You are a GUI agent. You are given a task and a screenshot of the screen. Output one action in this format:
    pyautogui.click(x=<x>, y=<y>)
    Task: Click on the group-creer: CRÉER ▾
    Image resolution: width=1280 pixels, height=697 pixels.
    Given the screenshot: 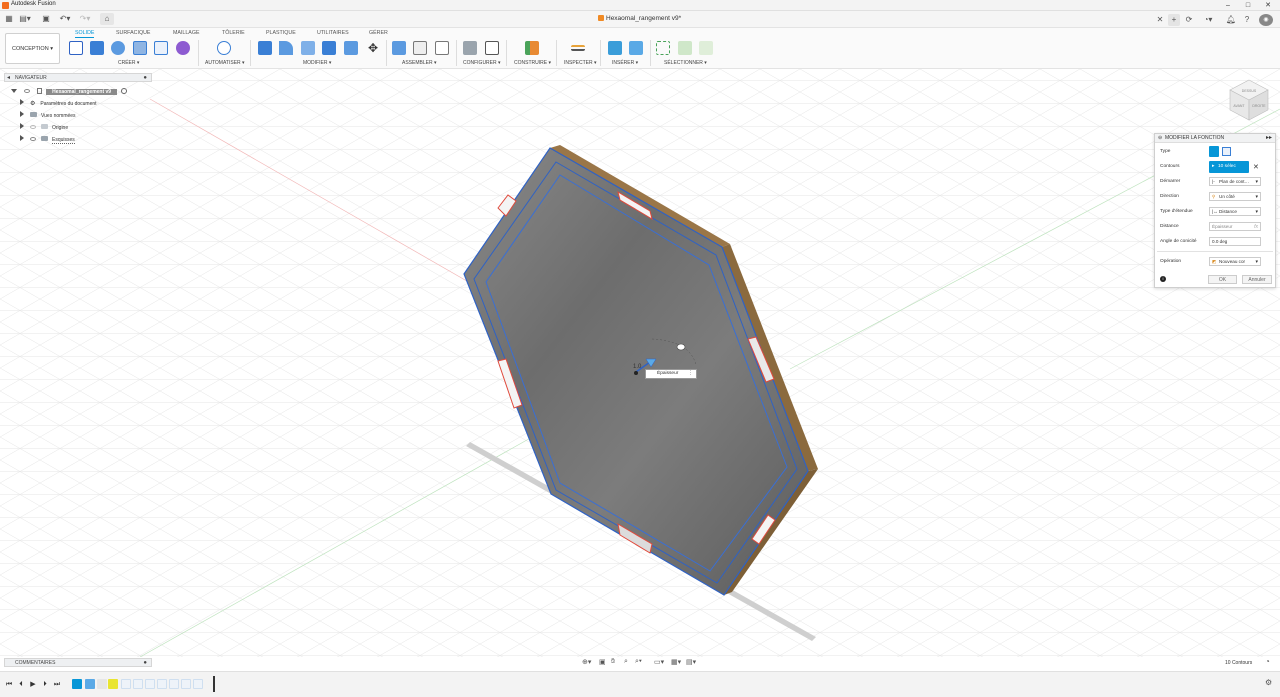 What is the action you would take?
    pyautogui.click(x=128, y=63)
    